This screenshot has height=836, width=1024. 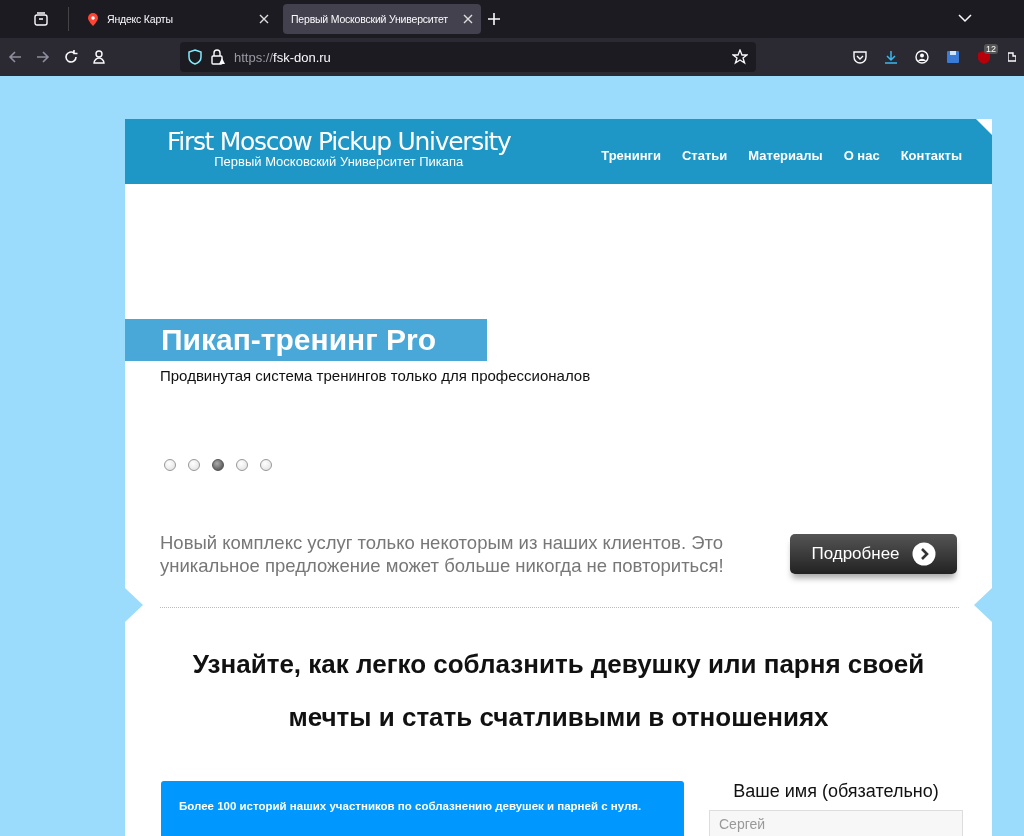 What do you see at coordinates (558, 691) in the screenshot?
I see `headline: Узнайте, как легко соблазнить девушку или парня своей мечты и стать счатливыми в отношениях` at bounding box center [558, 691].